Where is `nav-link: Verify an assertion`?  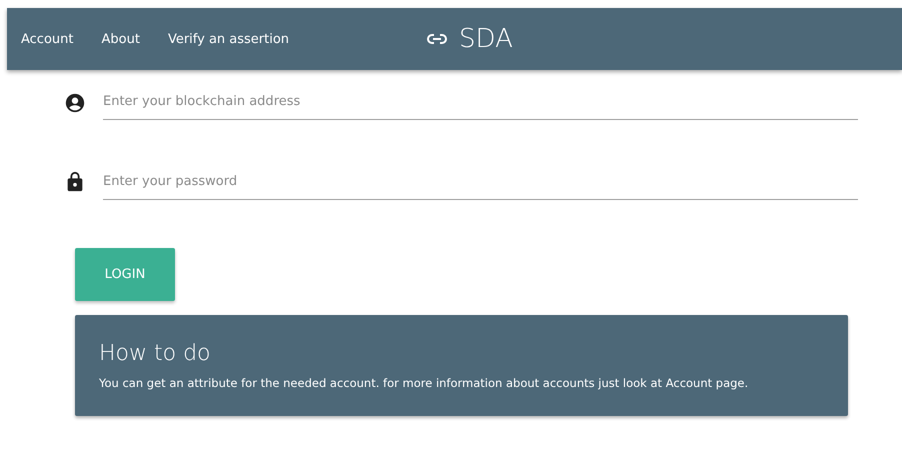
nav-link: Verify an assertion is located at coordinates (229, 39).